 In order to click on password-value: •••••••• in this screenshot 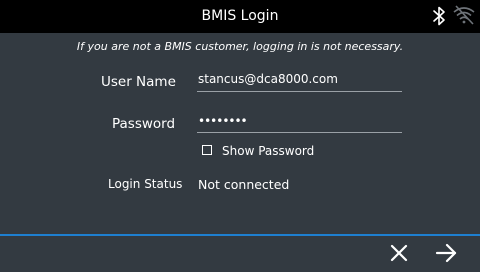, I will do `click(223, 121)`.